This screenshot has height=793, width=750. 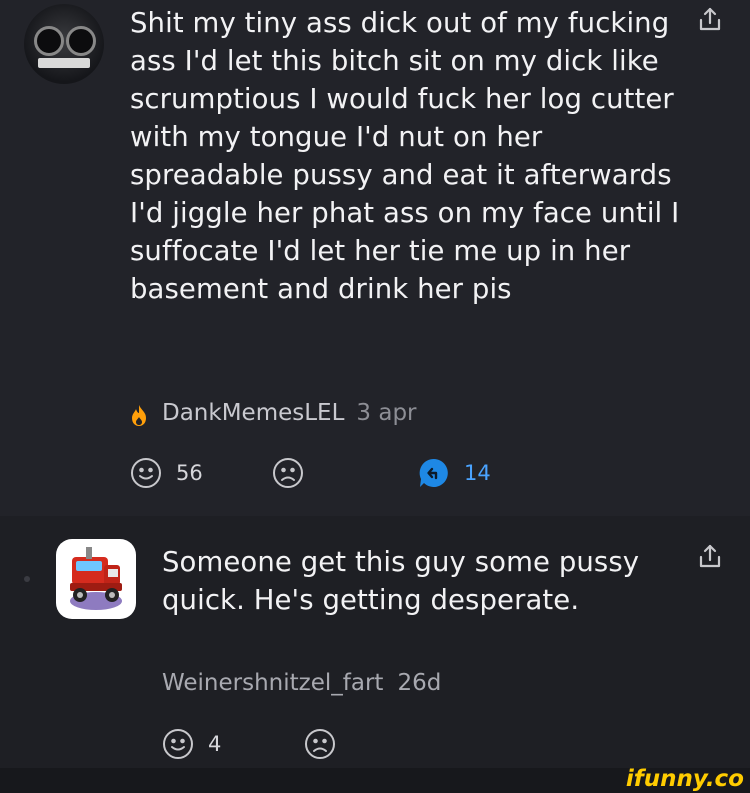 I want to click on comment-meta: DankMemesLEL 3 apr, so click(x=289, y=413).